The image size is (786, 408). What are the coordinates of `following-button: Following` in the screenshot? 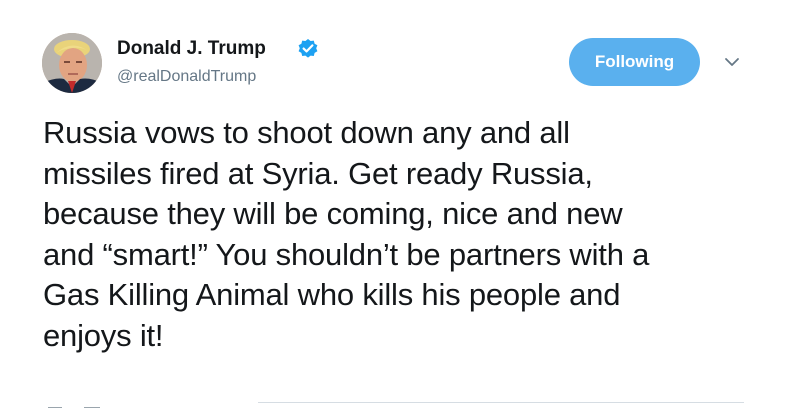 It's located at (634, 62).